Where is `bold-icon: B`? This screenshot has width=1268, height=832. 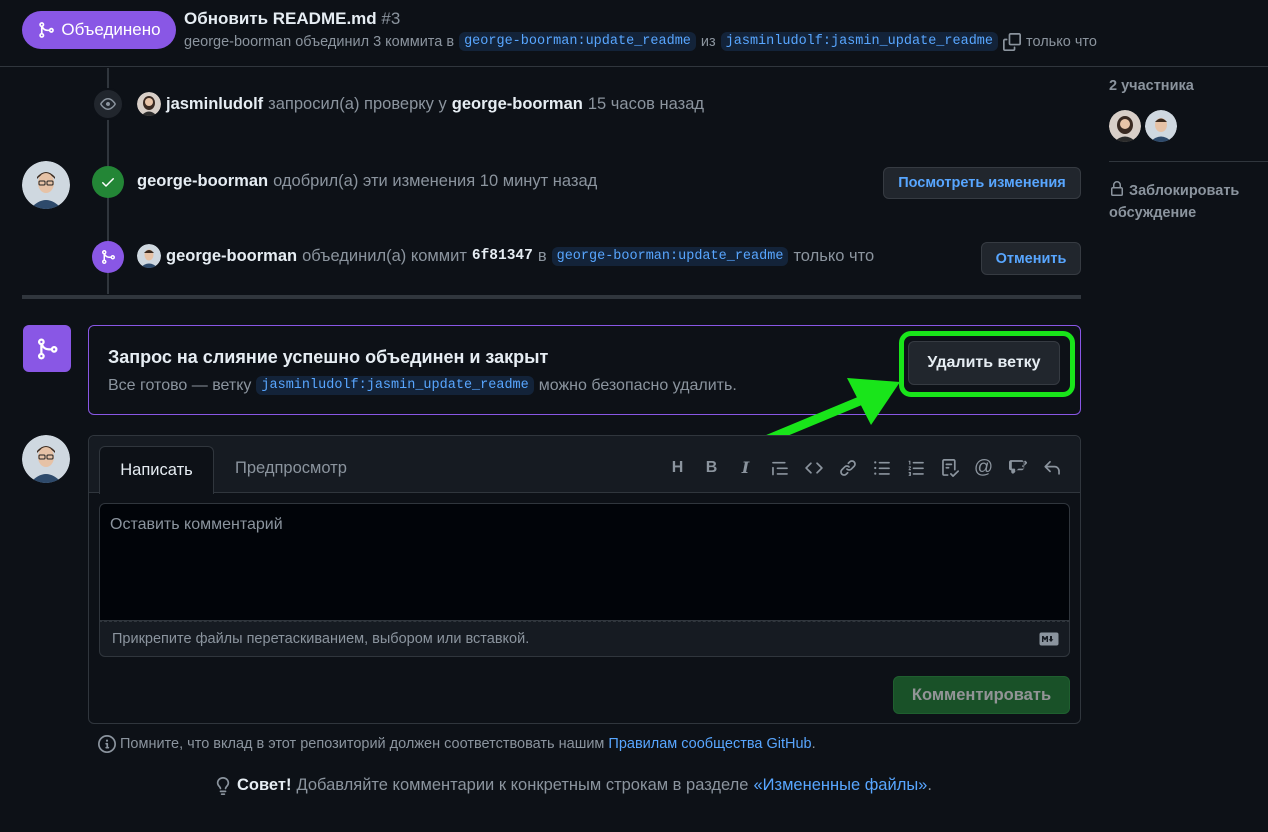 bold-icon: B is located at coordinates (711, 467).